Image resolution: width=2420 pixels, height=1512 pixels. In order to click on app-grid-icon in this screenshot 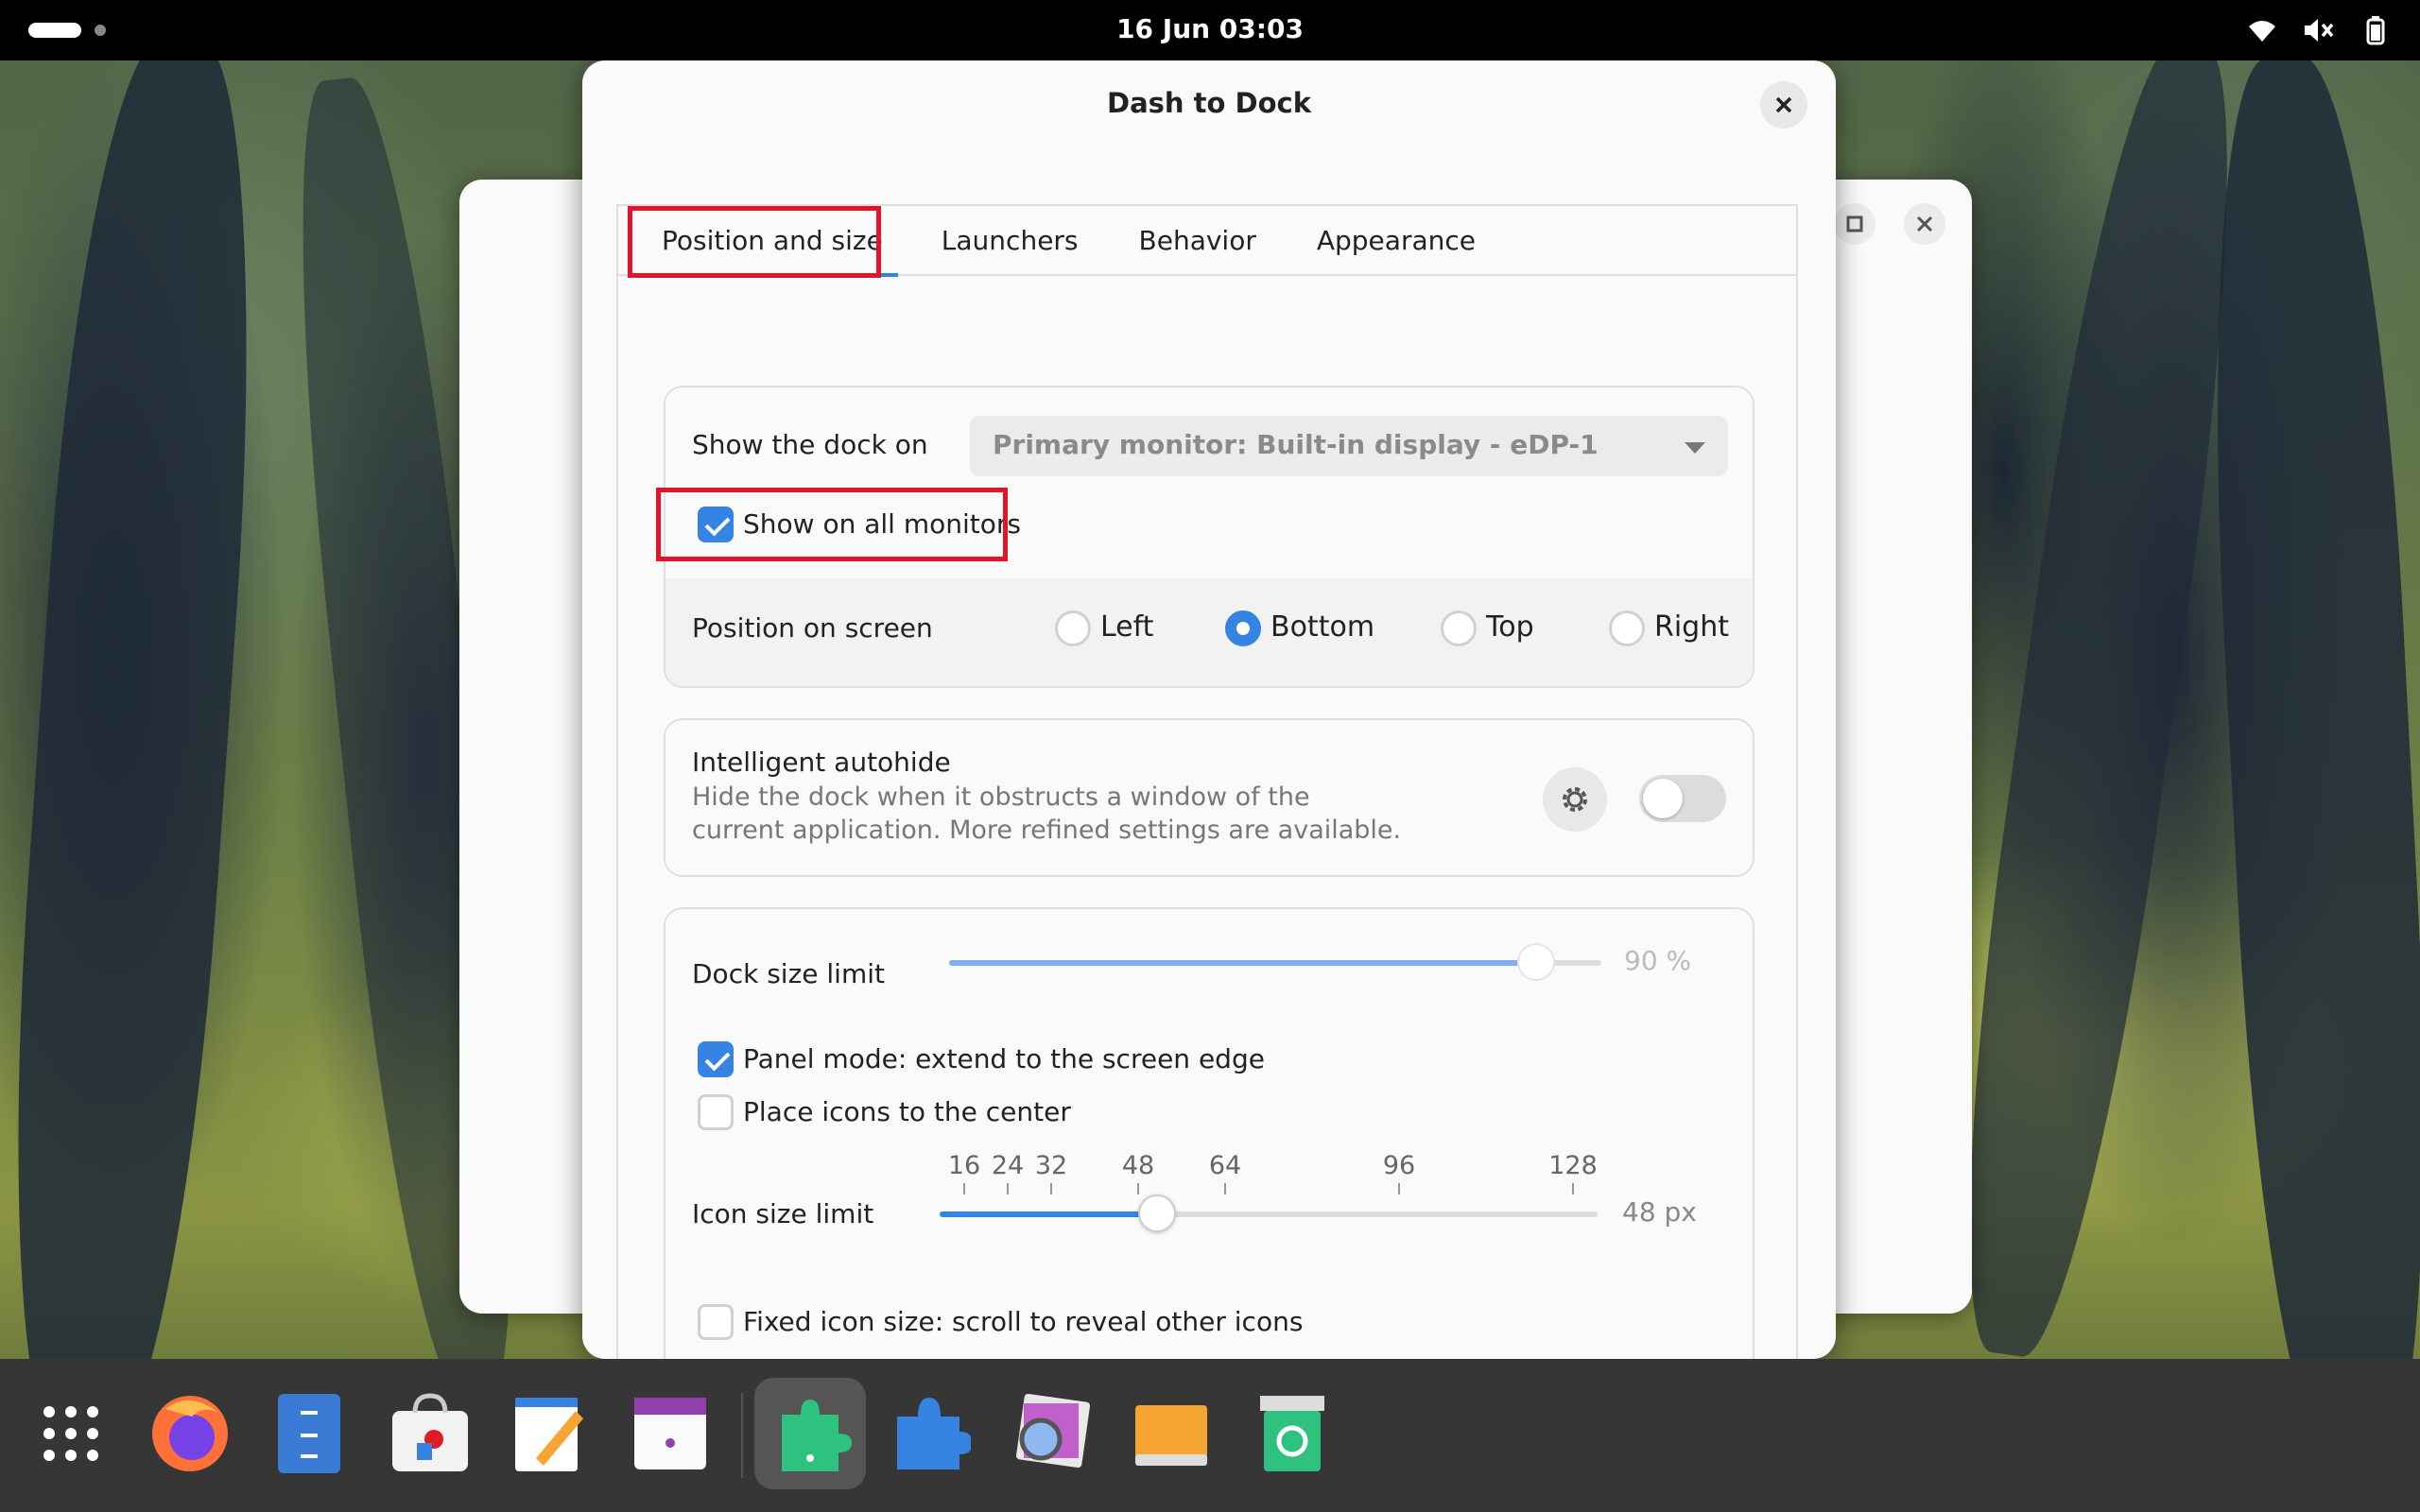, I will do `click(70, 1433)`.